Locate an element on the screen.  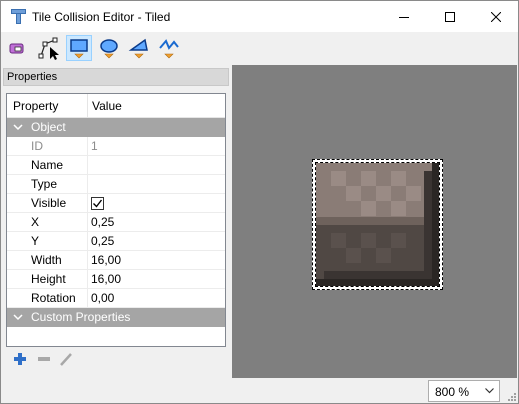
minimize-icon is located at coordinates (404, 17).